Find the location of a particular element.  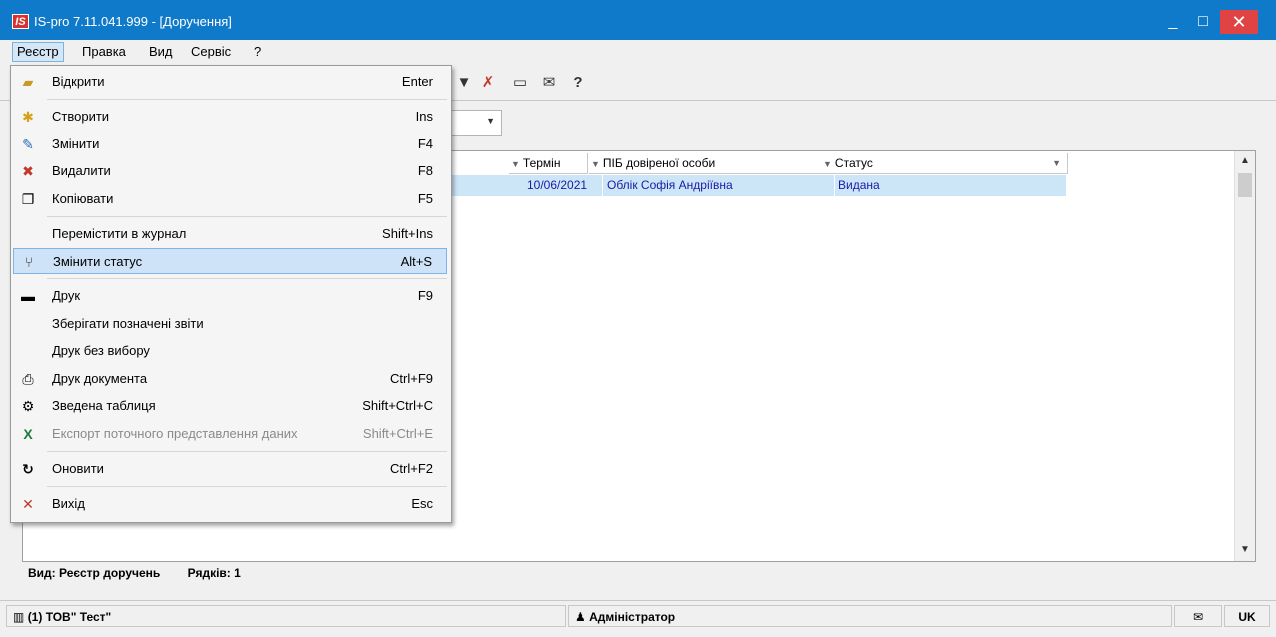

cell-person: Облік Софія Андріївна is located at coordinates (719, 185).